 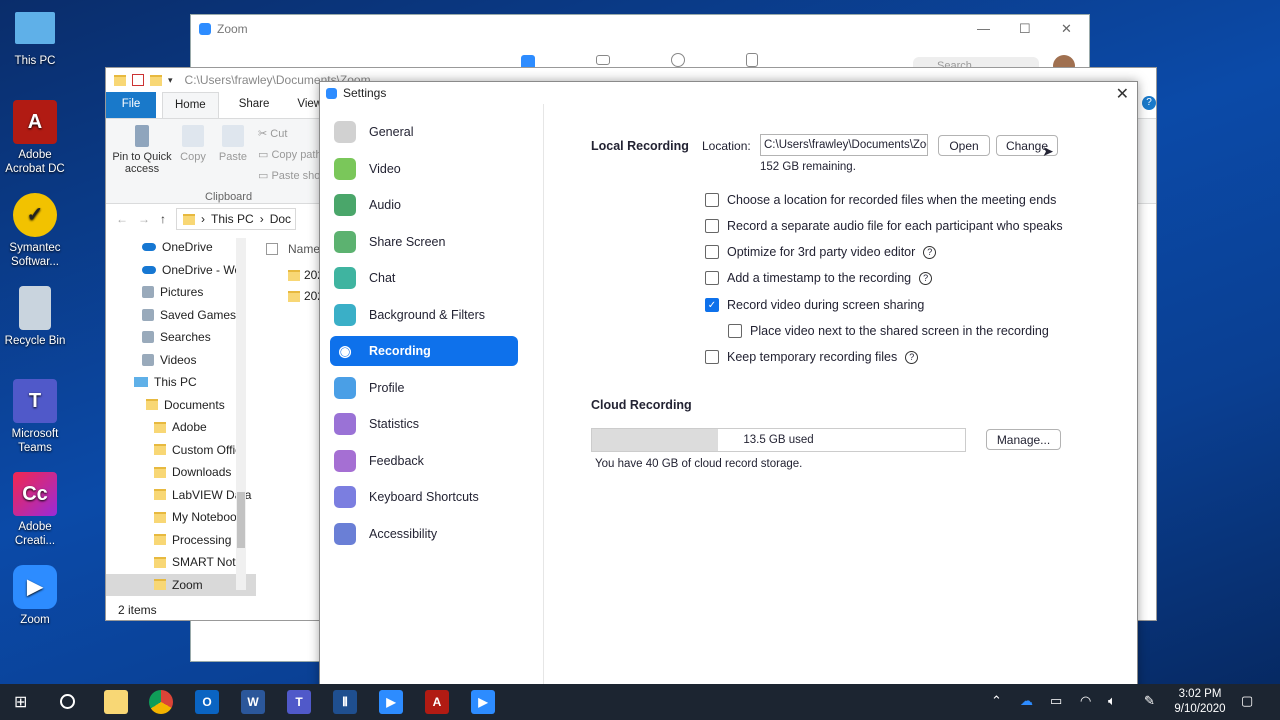 I want to click on sidebar-item-profile: Profile, so click(x=424, y=388).